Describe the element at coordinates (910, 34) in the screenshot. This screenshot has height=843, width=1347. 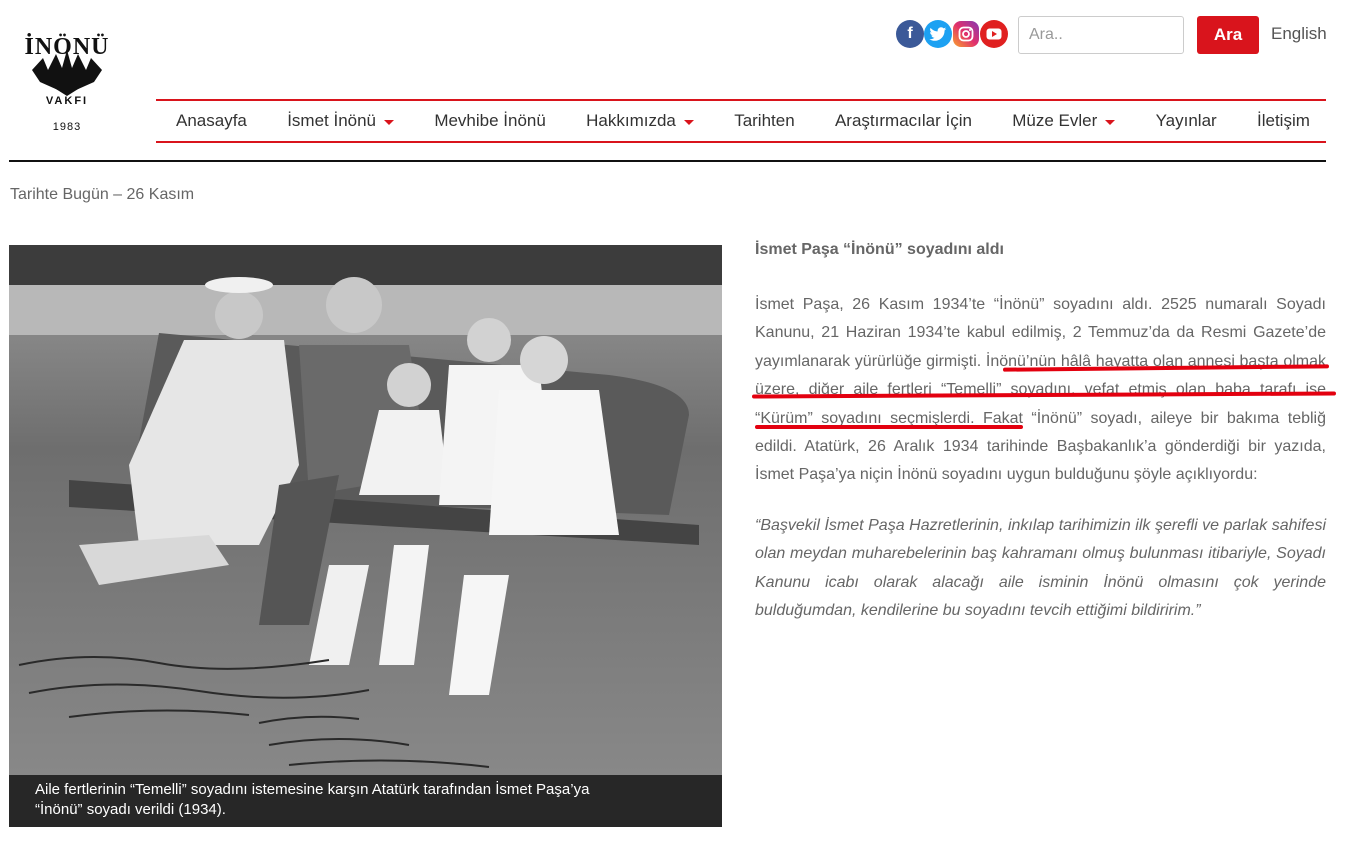
I see `facebook-icon: f` at that location.